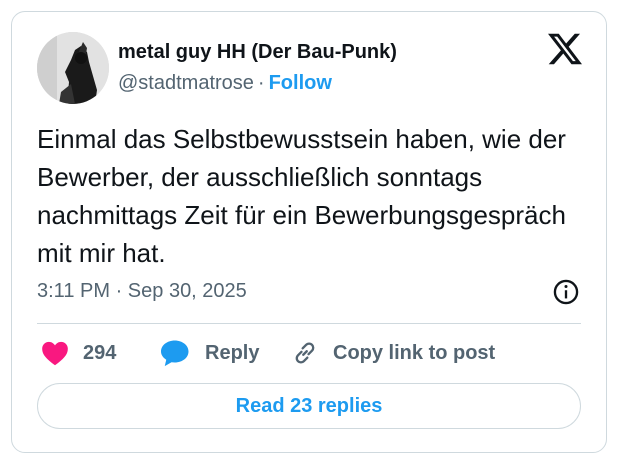 Image resolution: width=620 pixels, height=466 pixels. What do you see at coordinates (565, 49) in the screenshot?
I see `x-logo-icon` at bounding box center [565, 49].